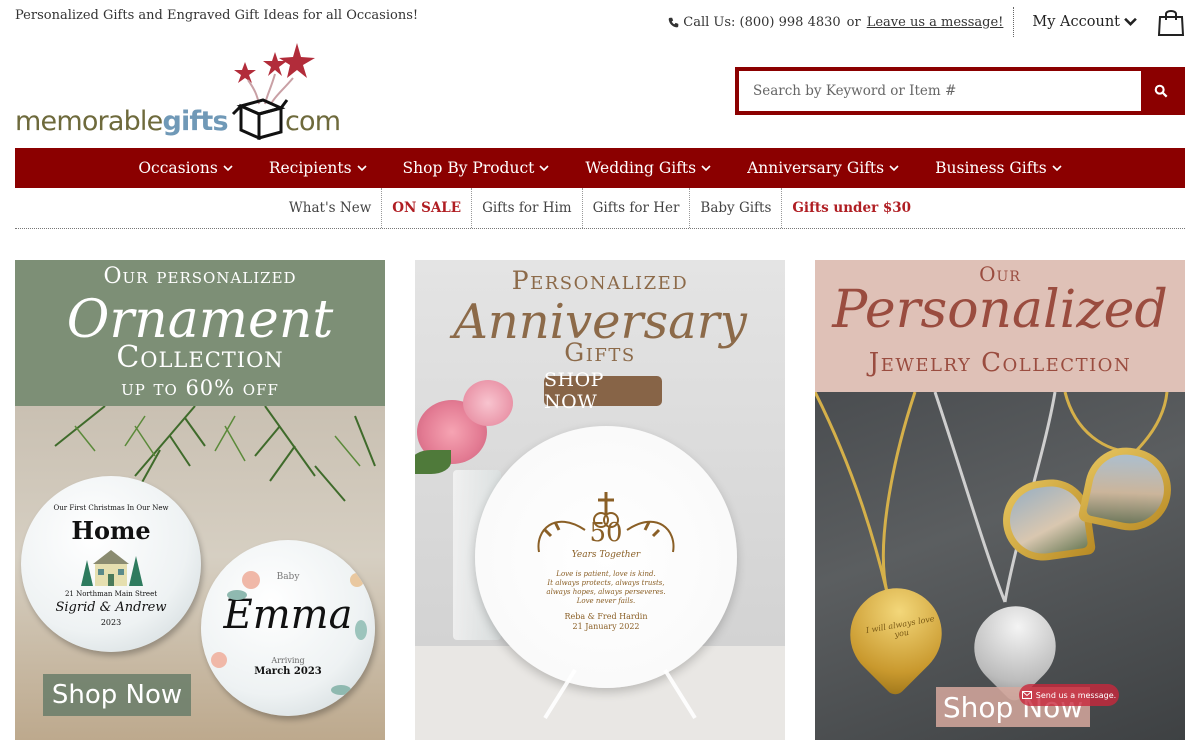  What do you see at coordinates (620, 694) in the screenshot?
I see `plate-stand-image` at bounding box center [620, 694].